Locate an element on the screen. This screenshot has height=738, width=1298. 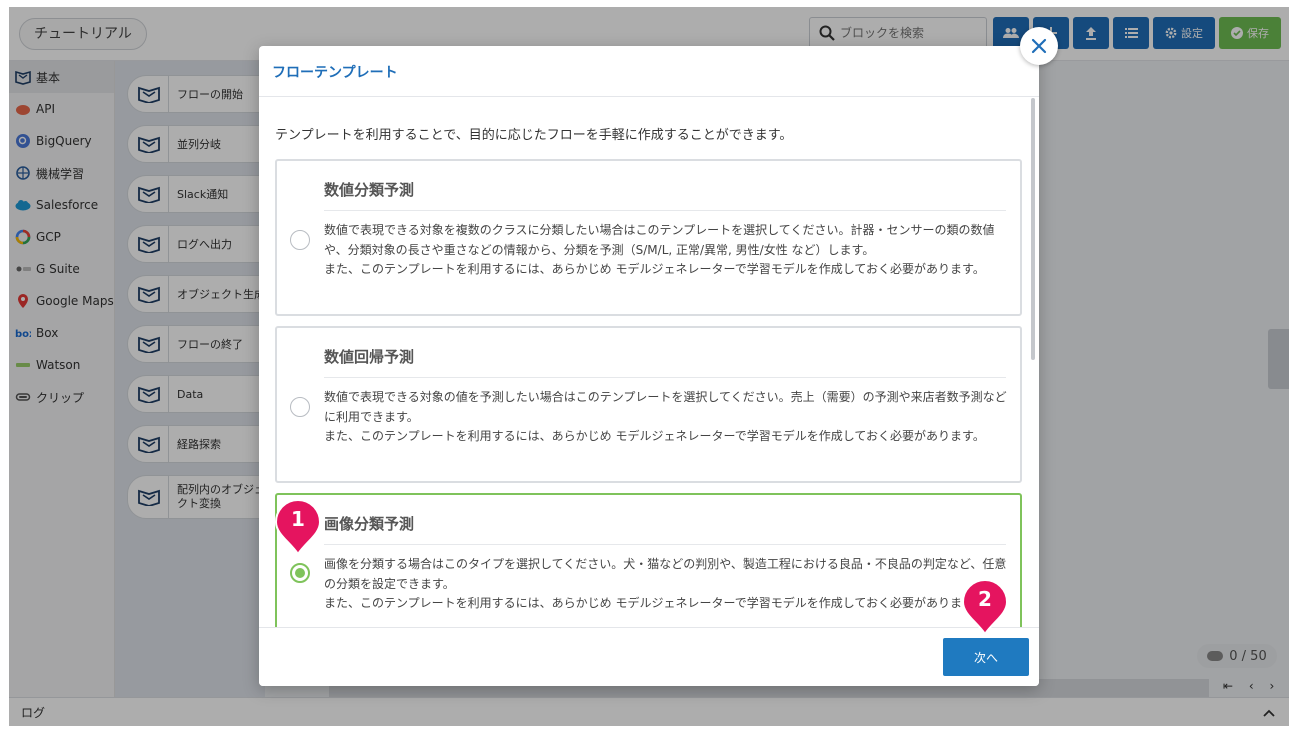
step-marker-1: 1 is located at coordinates (298, 527).